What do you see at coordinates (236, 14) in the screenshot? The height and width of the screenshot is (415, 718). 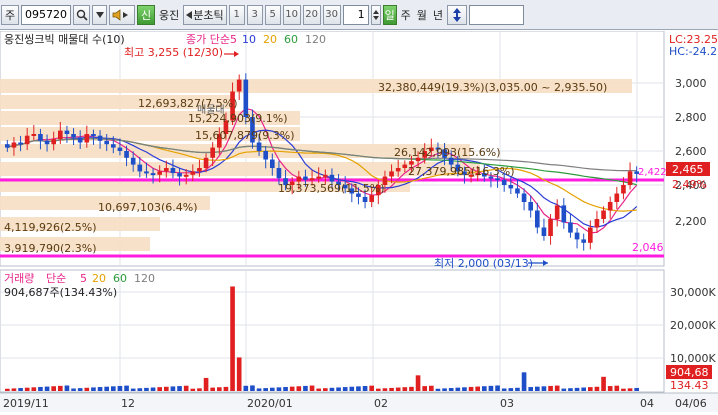 I see `interval-1: 1` at bounding box center [236, 14].